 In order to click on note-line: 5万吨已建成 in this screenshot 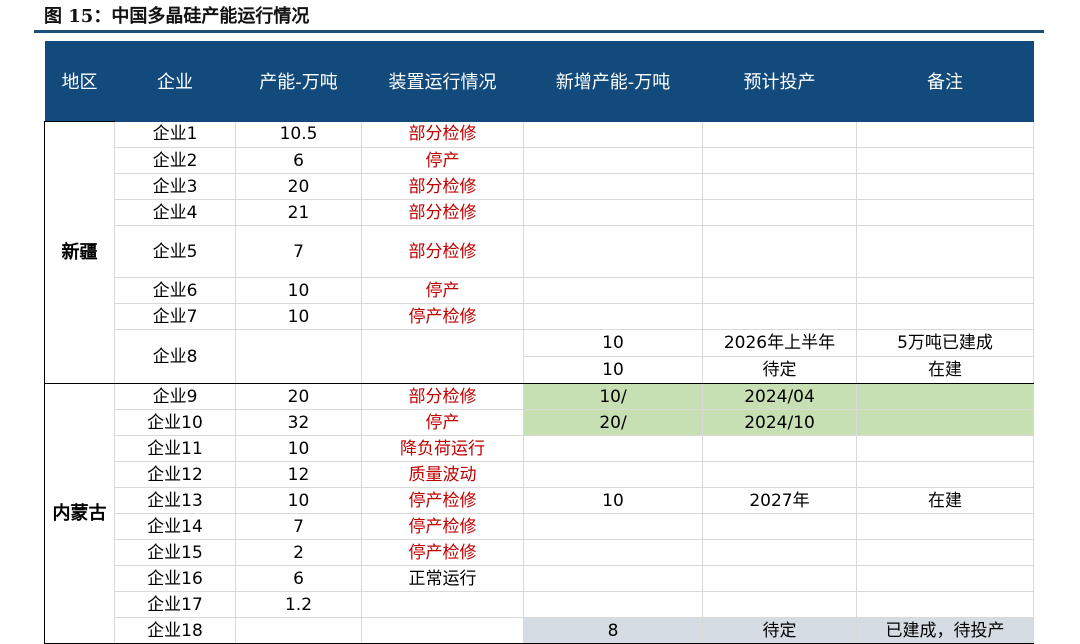, I will do `click(945, 343)`.